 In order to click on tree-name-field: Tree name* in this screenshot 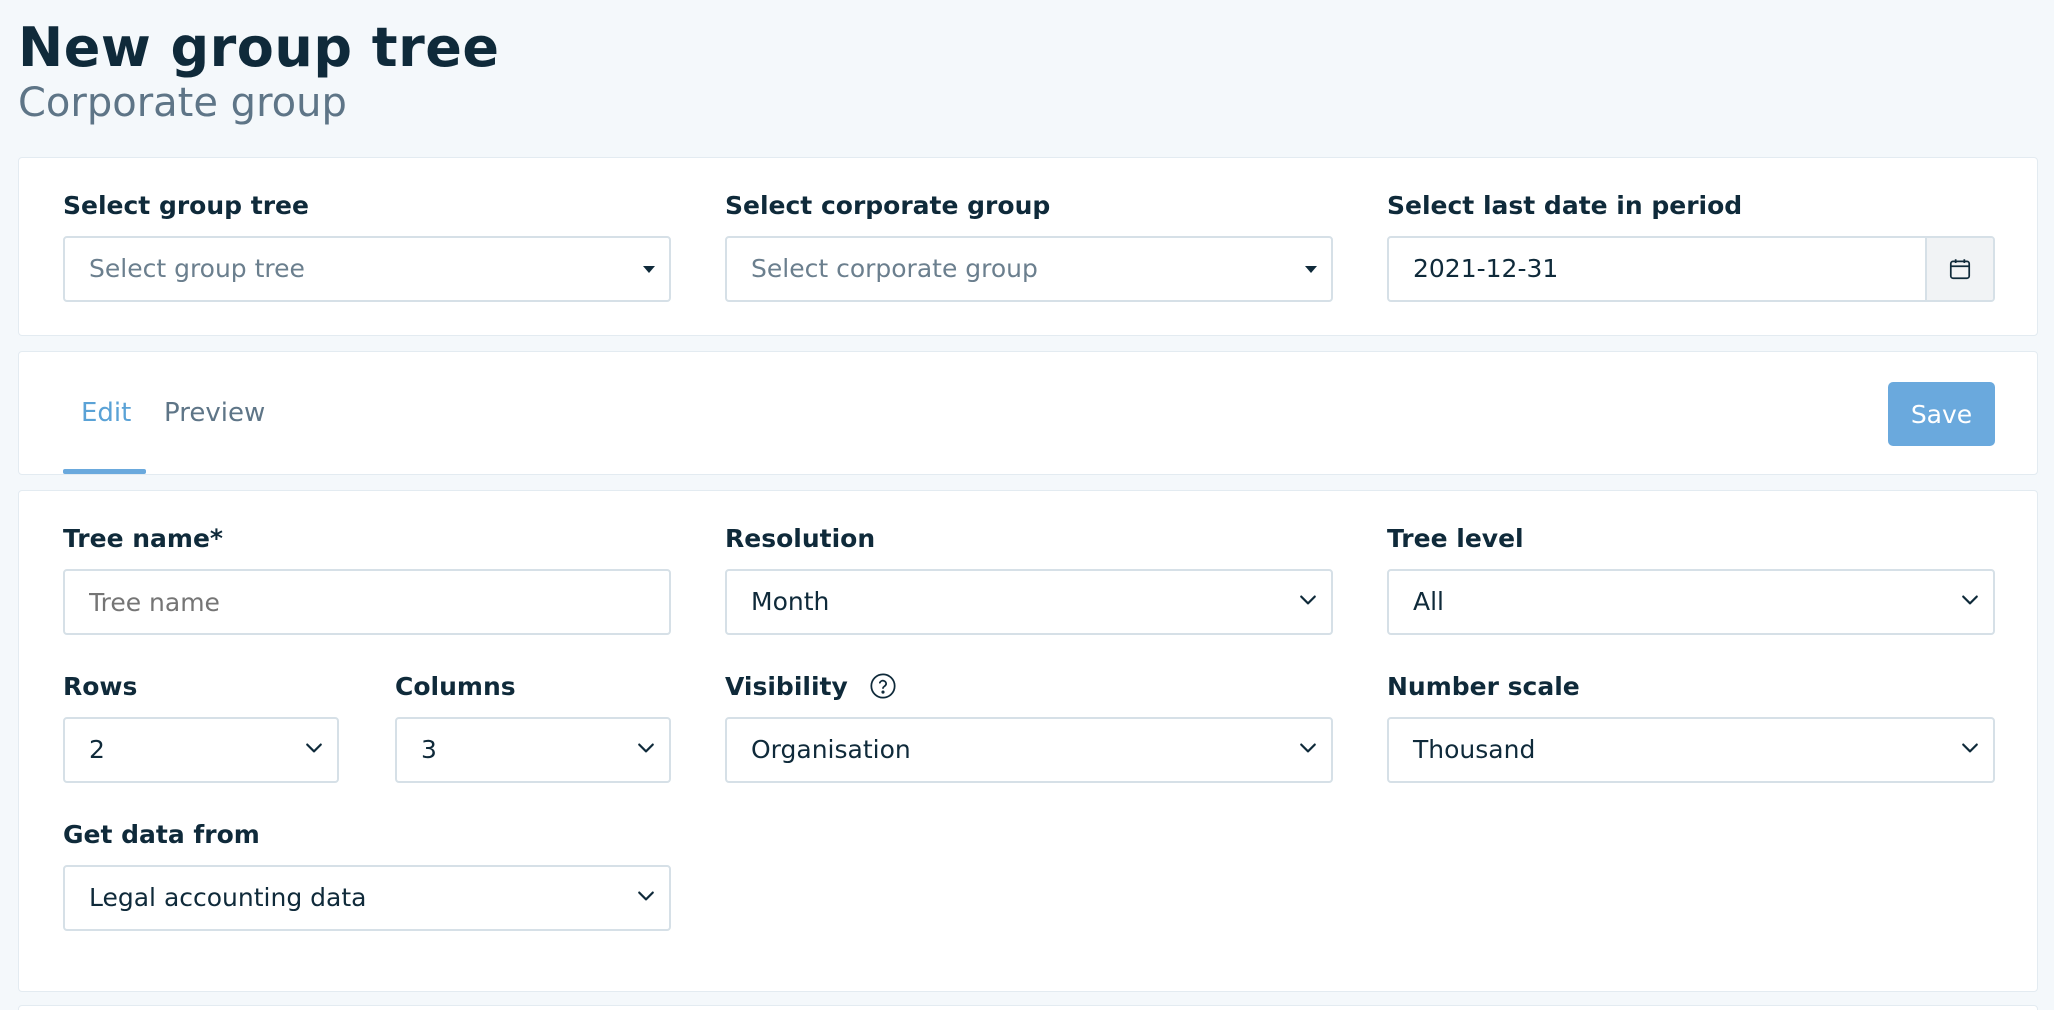, I will do `click(367, 578)`.